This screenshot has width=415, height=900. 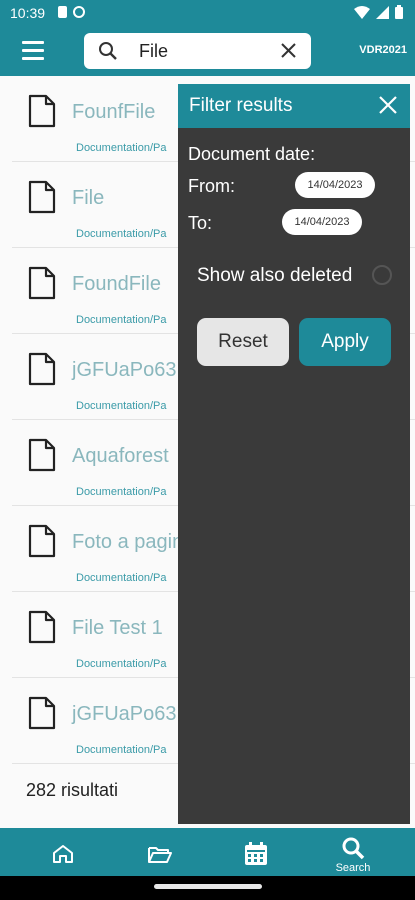 I want to click on nav-calendar, so click(x=256, y=852).